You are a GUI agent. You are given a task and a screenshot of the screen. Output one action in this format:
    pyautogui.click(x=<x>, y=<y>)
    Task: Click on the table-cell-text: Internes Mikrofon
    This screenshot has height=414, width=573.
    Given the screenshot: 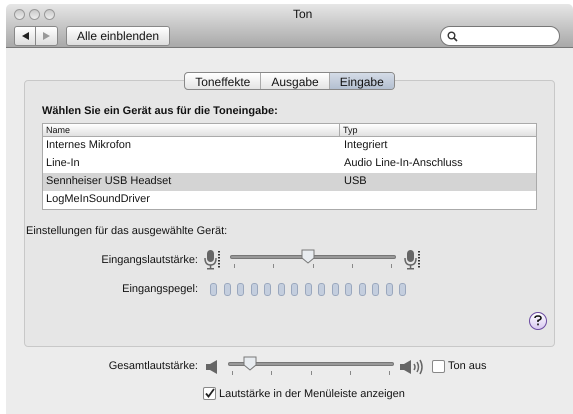 What is the action you would take?
    pyautogui.click(x=88, y=146)
    